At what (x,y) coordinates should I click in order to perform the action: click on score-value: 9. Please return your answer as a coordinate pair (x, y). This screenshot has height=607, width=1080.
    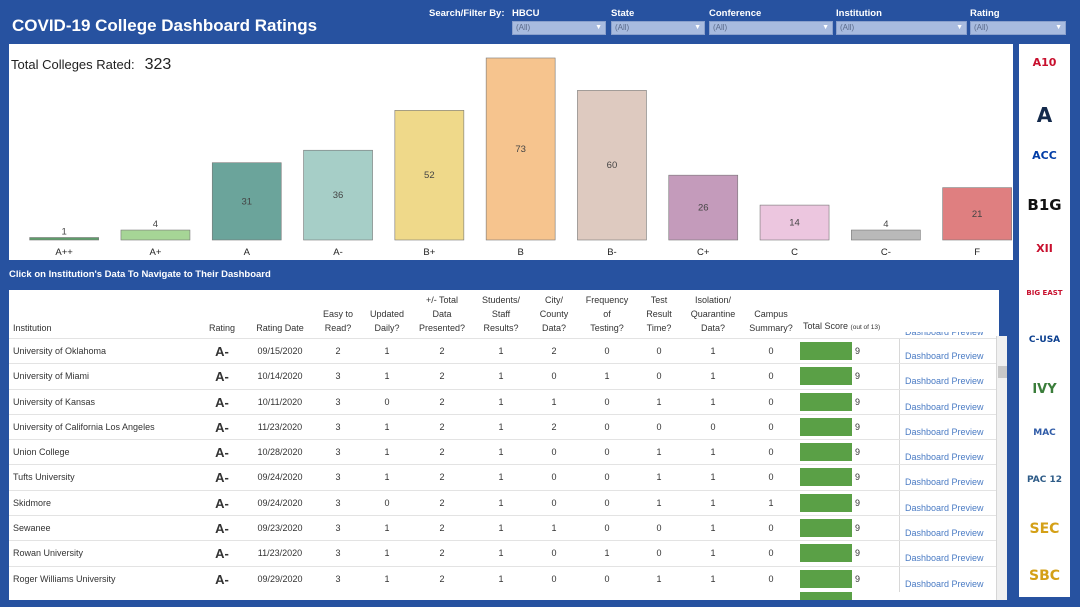
    Looking at the image, I should click on (858, 401).